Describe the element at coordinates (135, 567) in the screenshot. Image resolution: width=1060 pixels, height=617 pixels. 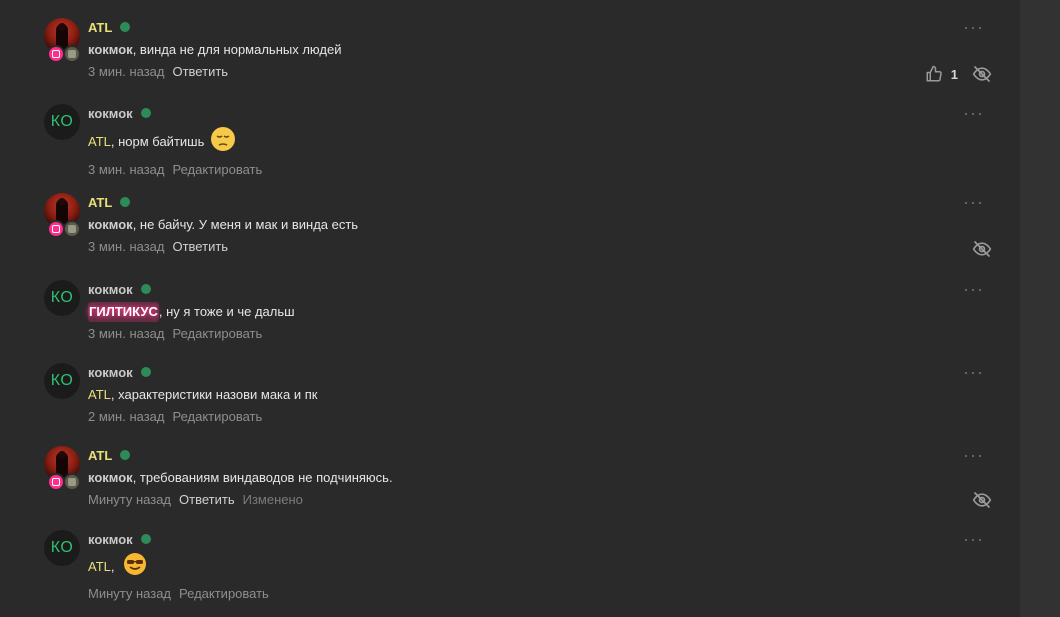
I see `sunglasses-face-emoji` at that location.